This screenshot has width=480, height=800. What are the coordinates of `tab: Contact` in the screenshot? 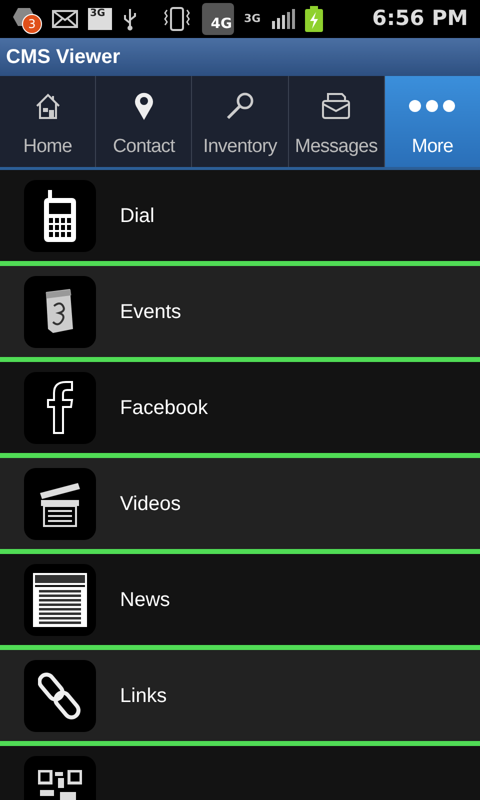 It's located at (144, 121).